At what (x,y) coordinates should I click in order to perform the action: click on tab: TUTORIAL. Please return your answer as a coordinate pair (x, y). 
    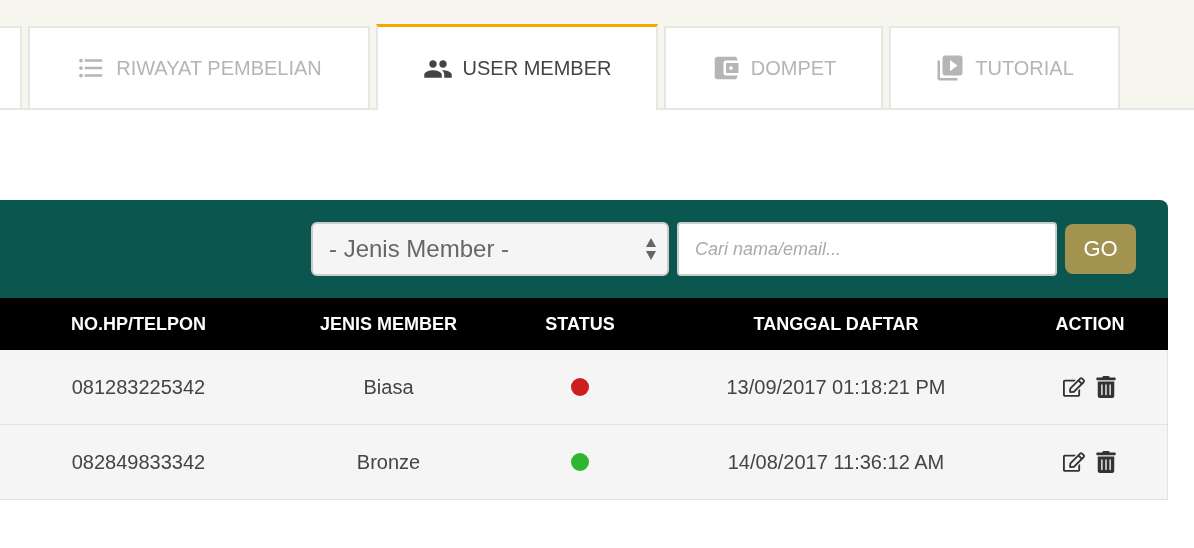
    Looking at the image, I should click on (1004, 67).